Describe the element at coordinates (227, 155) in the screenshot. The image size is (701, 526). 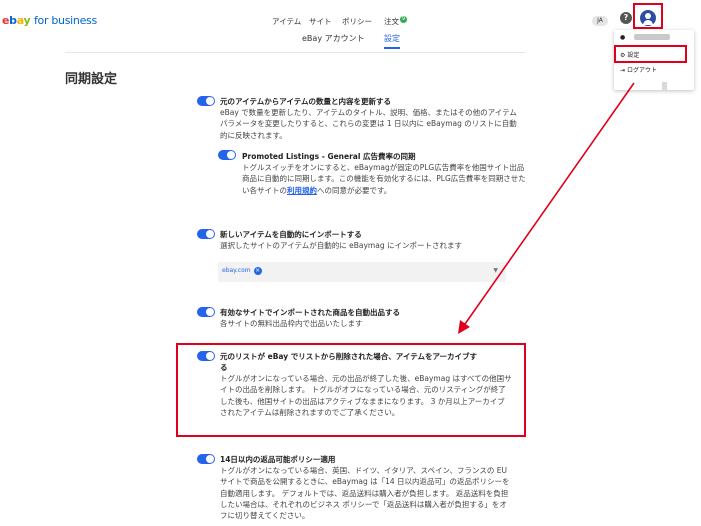
I see `toggle-promoted-listings` at that location.